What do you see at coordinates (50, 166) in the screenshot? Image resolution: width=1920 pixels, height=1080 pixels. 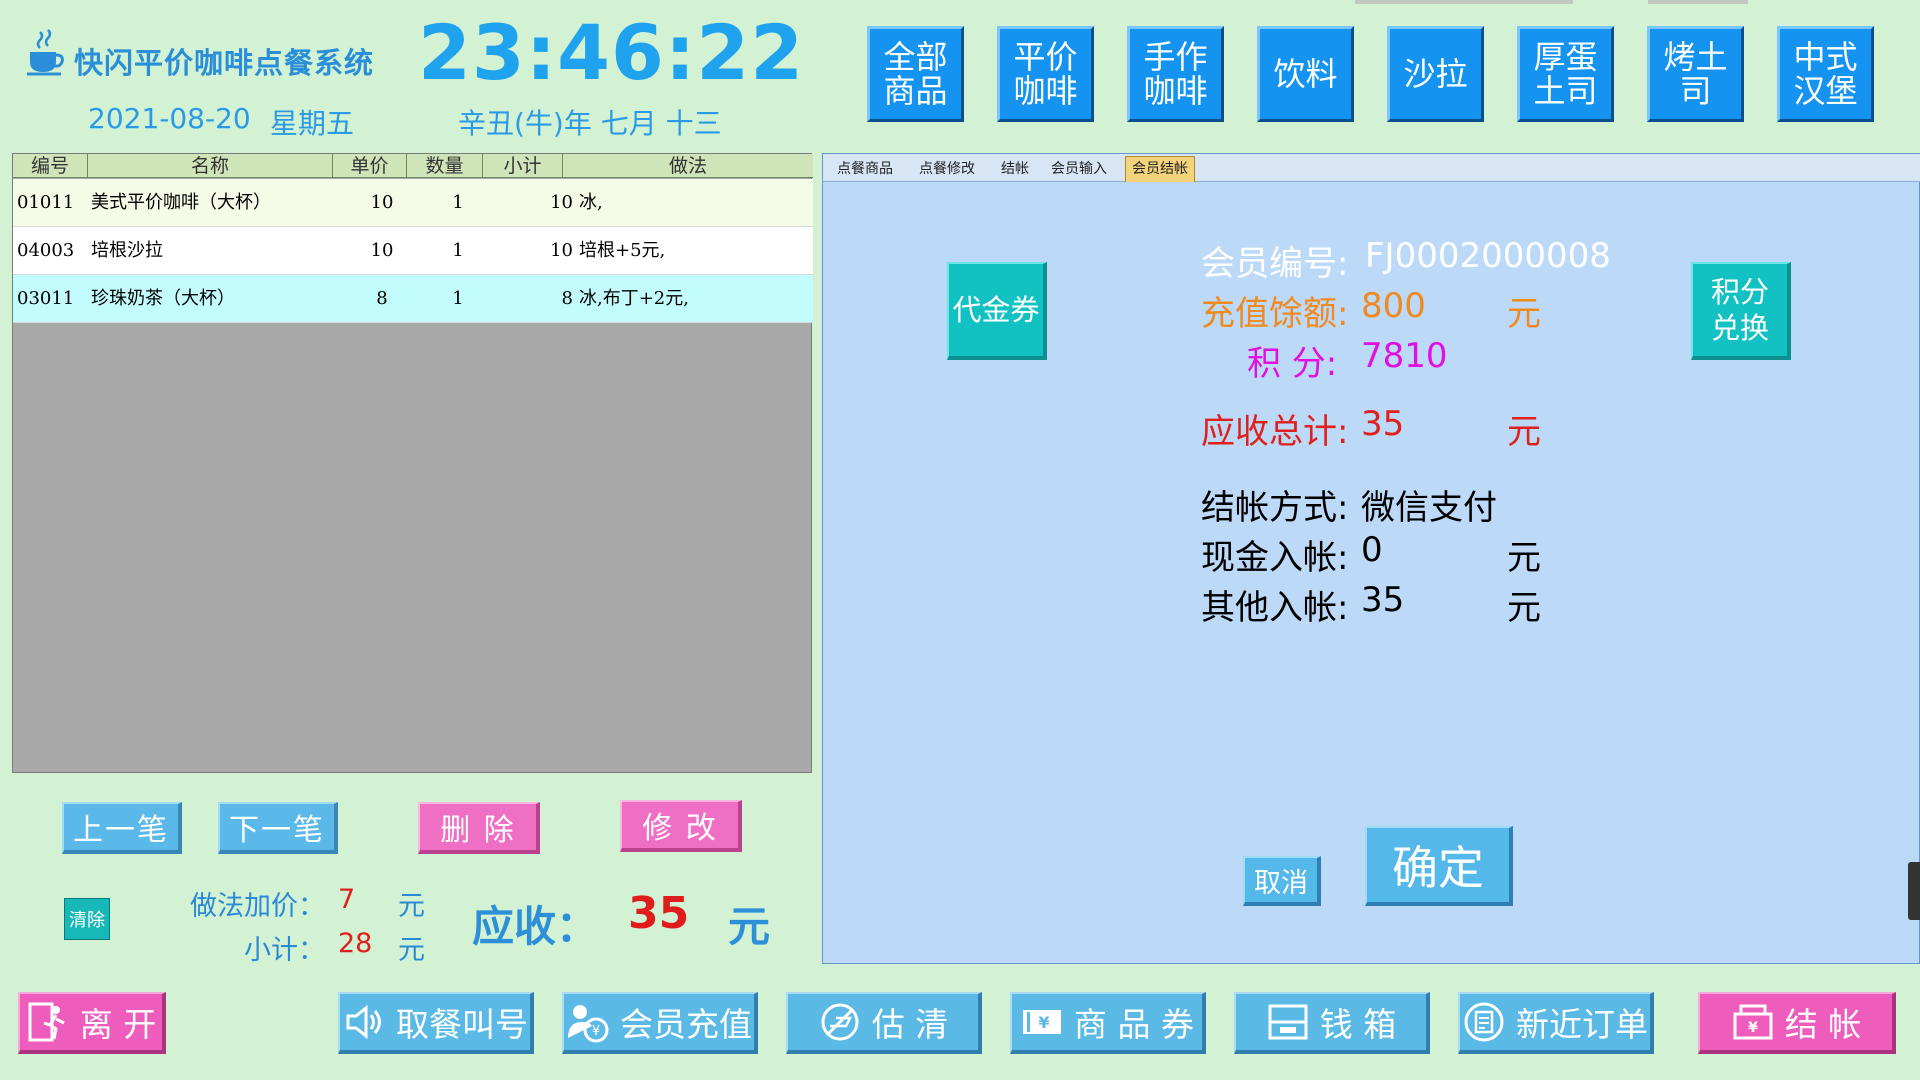 I see `col-code: 编号` at bounding box center [50, 166].